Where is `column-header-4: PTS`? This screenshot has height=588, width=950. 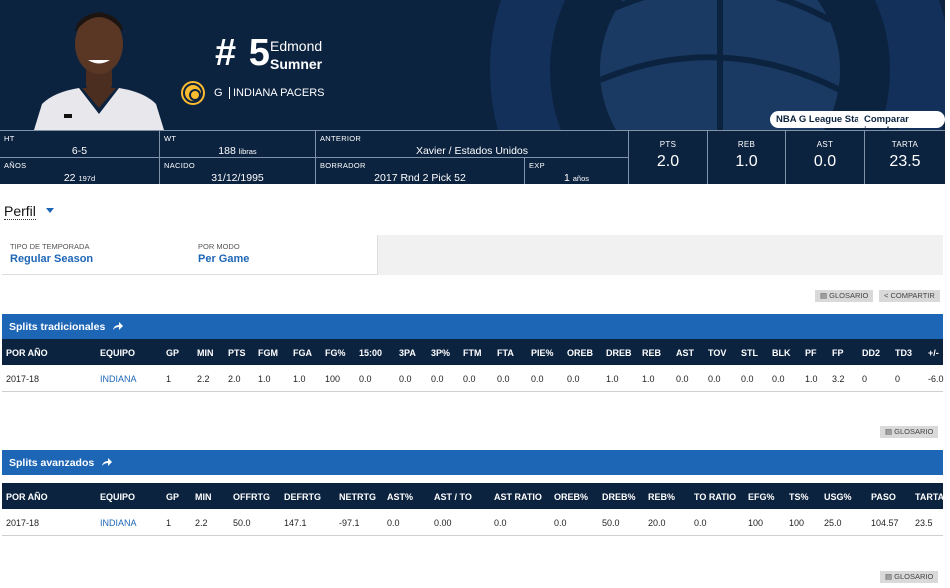 column-header-4: PTS is located at coordinates (237, 353).